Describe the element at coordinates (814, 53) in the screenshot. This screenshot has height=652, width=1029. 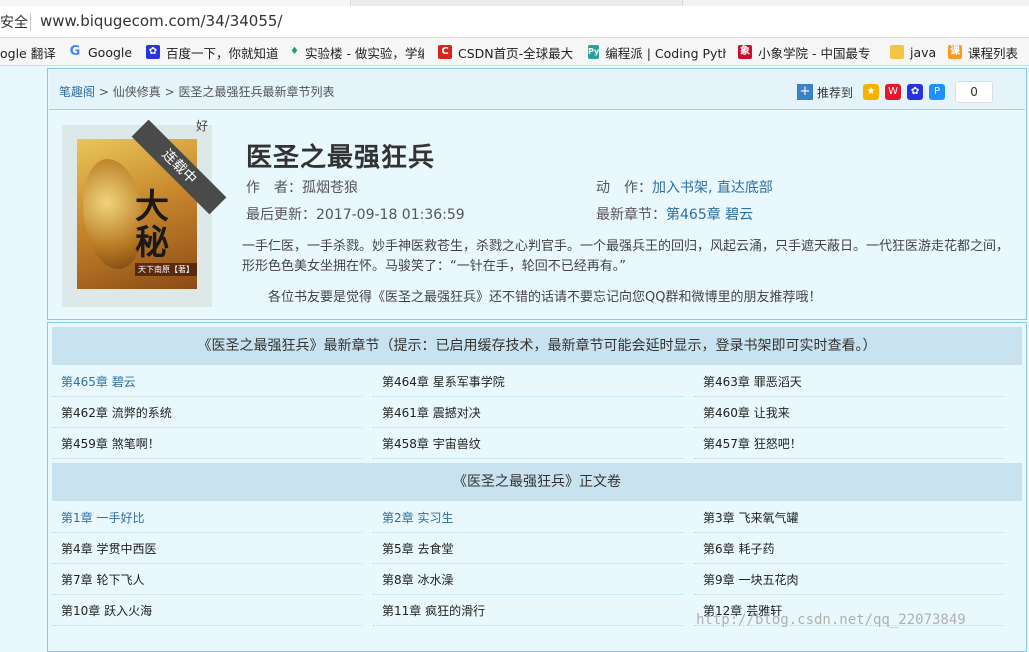
I see `bookmark-label: 小象学院 - 中国最专` at that location.